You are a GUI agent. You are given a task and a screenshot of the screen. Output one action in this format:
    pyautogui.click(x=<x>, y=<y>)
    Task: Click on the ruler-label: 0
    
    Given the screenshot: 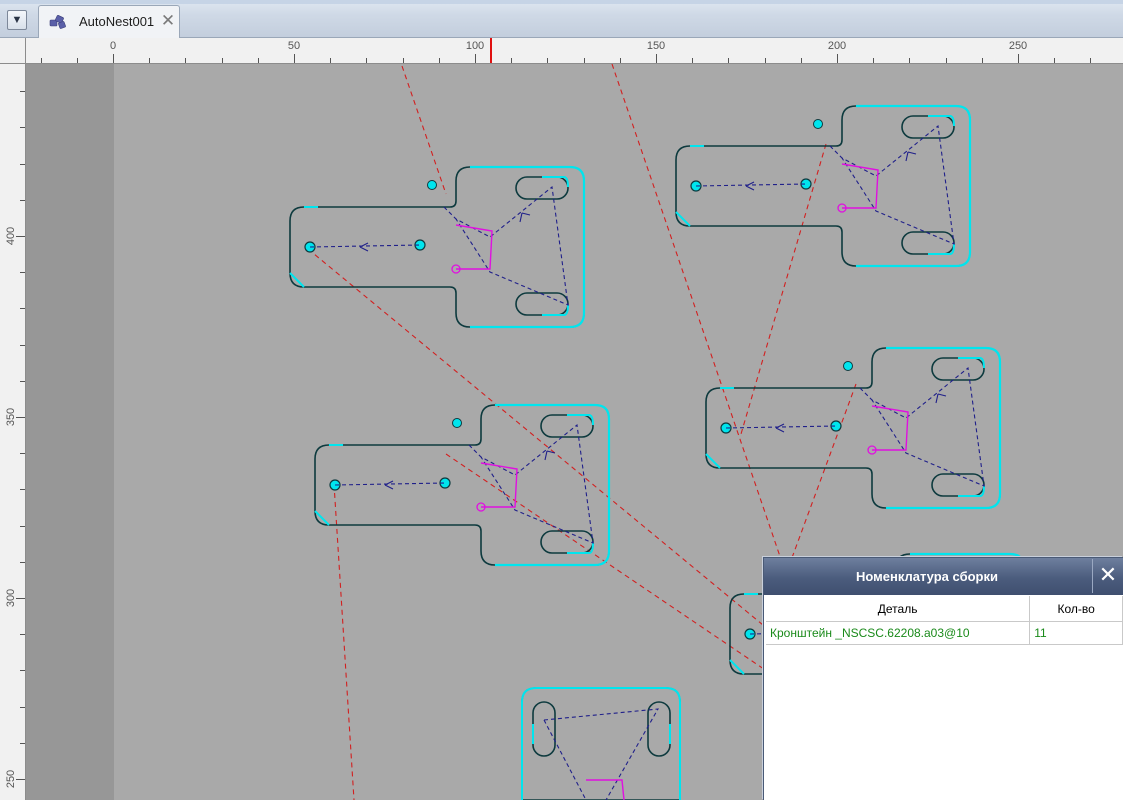 What is the action you would take?
    pyautogui.click(x=113, y=46)
    